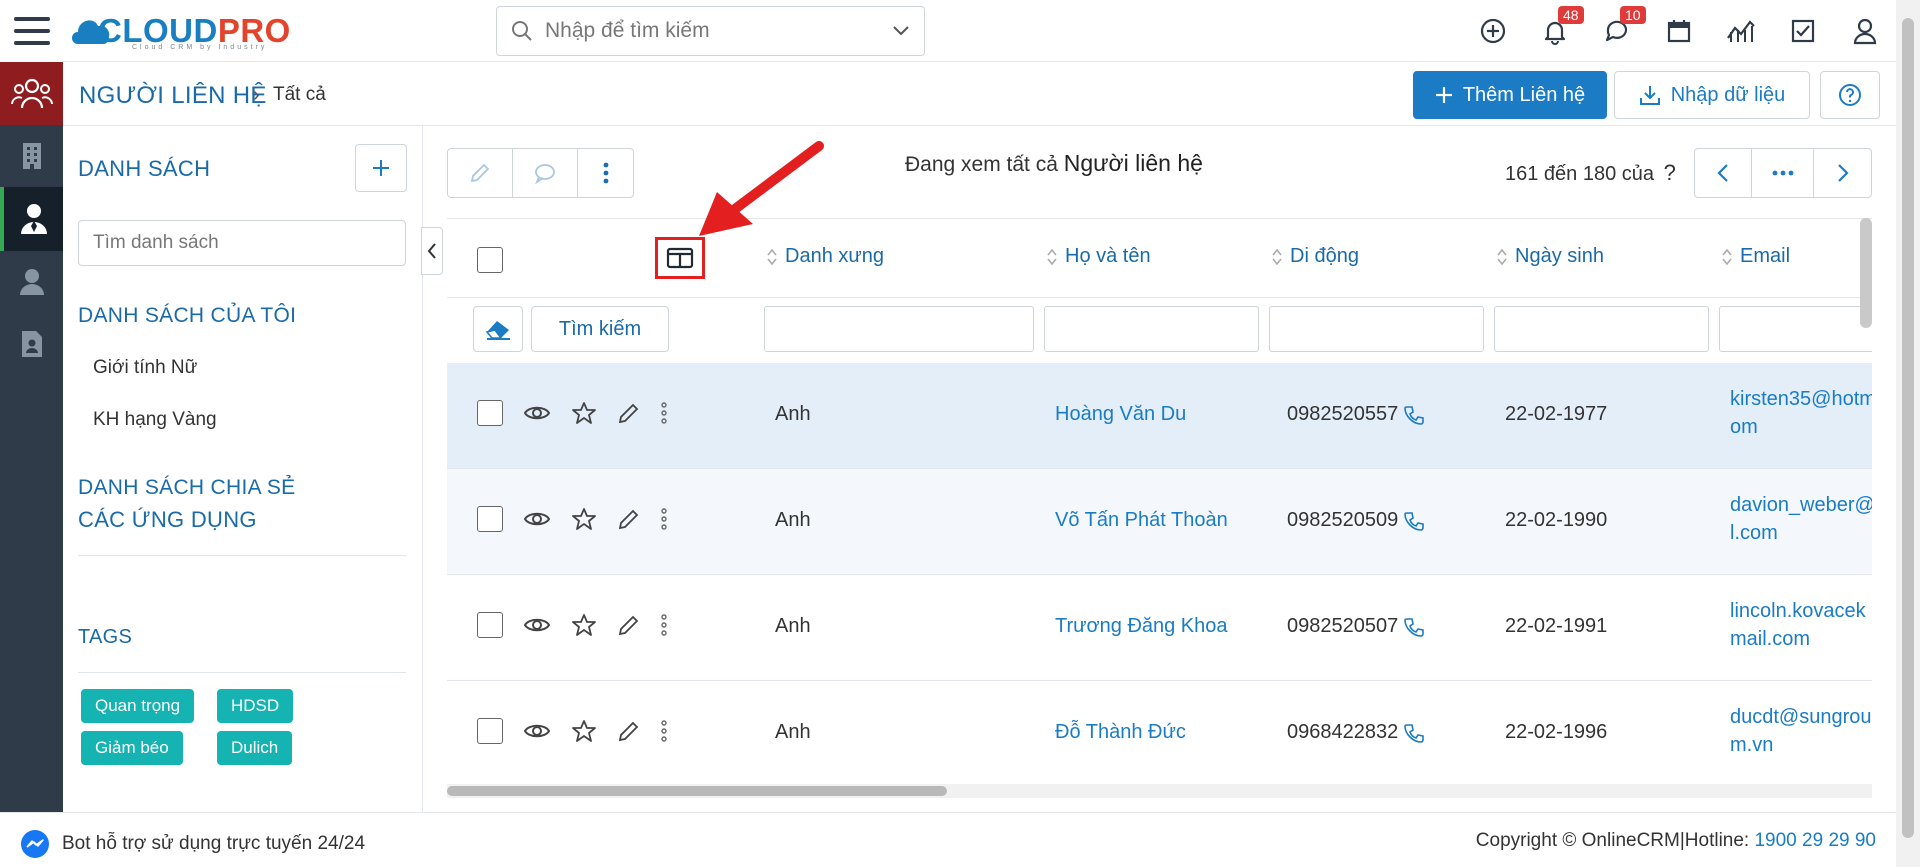 Image resolution: width=1920 pixels, height=867 pixels. I want to click on row-actions, so click(572, 413).